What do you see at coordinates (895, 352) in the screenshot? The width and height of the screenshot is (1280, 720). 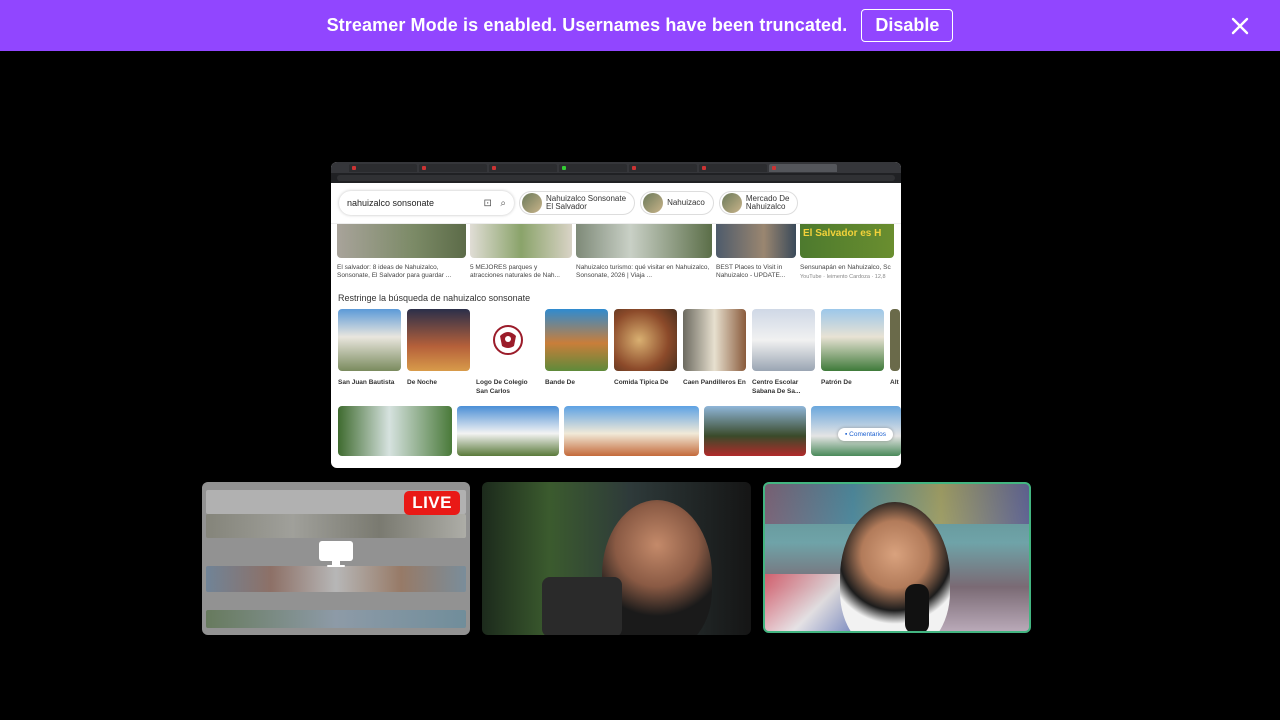 I see `related-search-item: Alt` at bounding box center [895, 352].